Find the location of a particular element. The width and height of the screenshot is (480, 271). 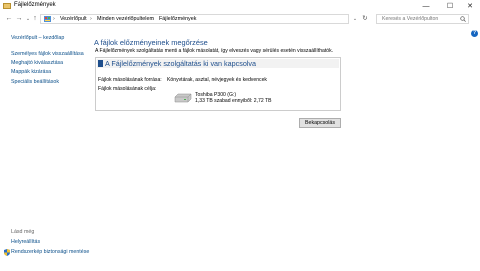

title-bar: Fájlelőzmények — ☐ ✕ is located at coordinates (240, 6).